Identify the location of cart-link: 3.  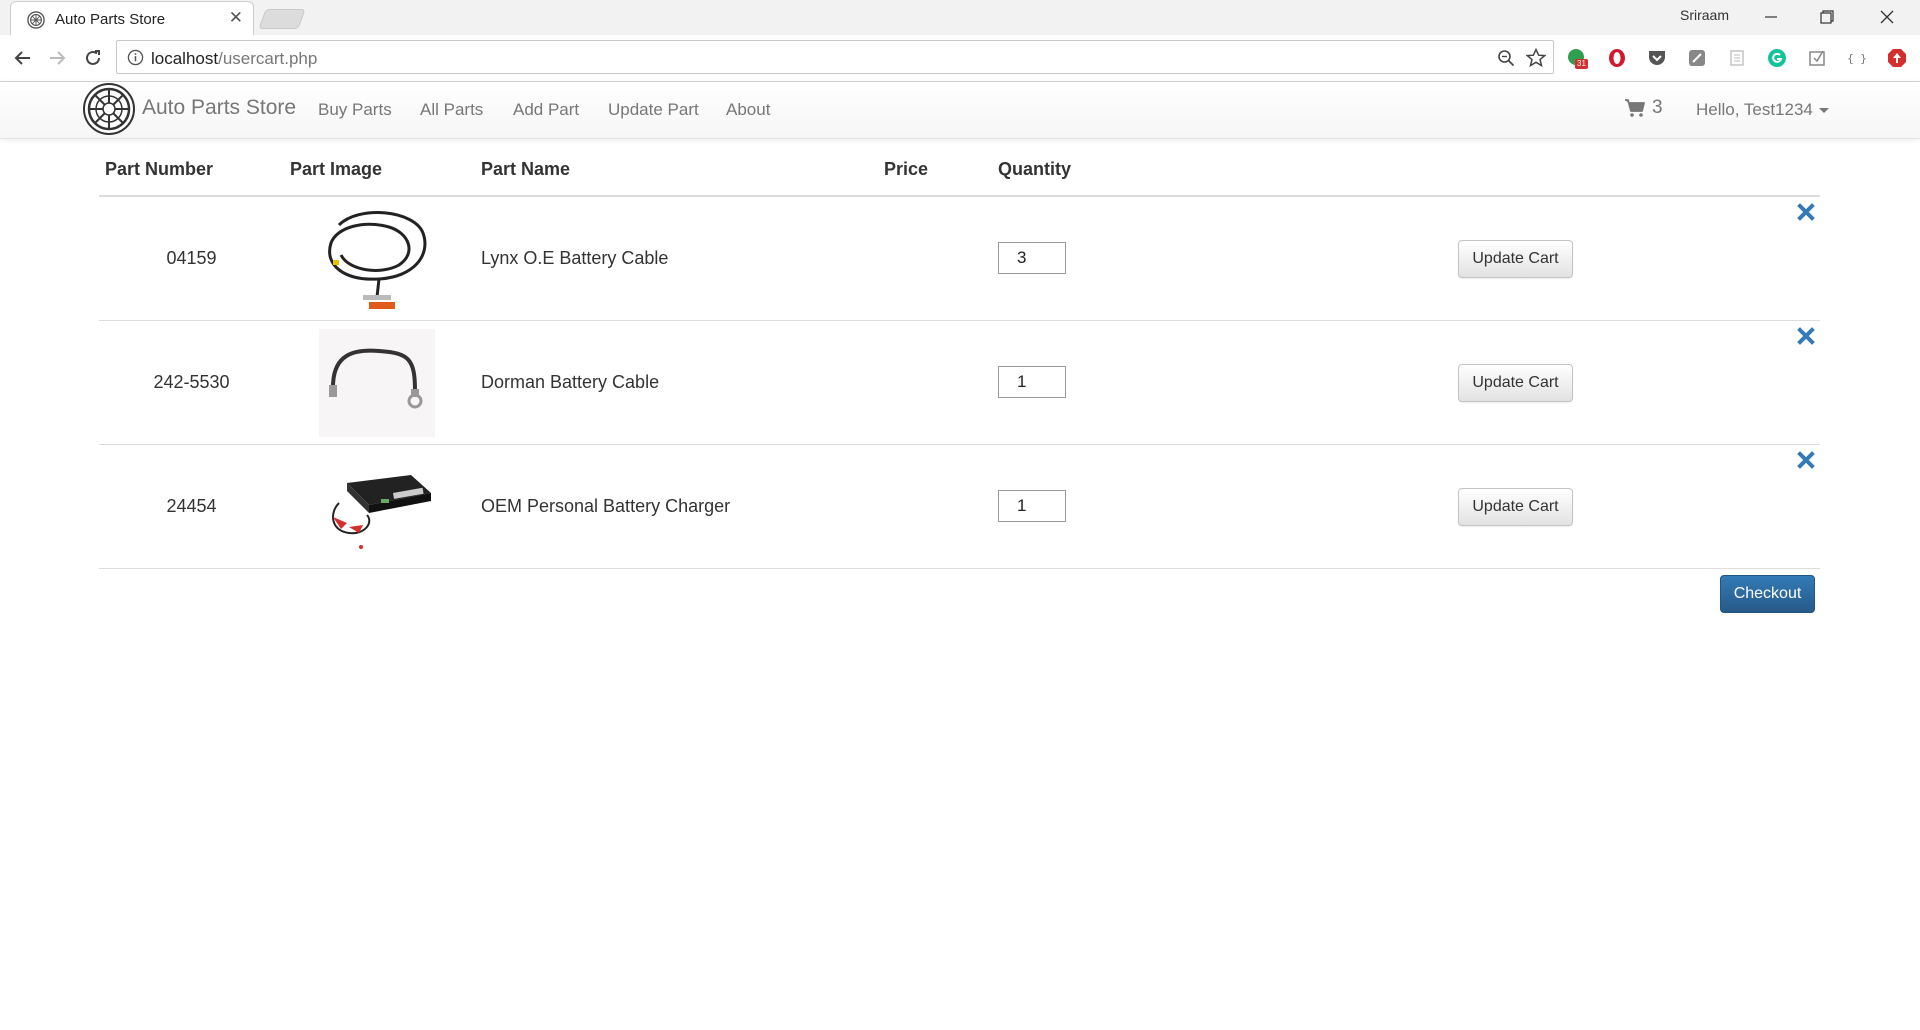
(1643, 108).